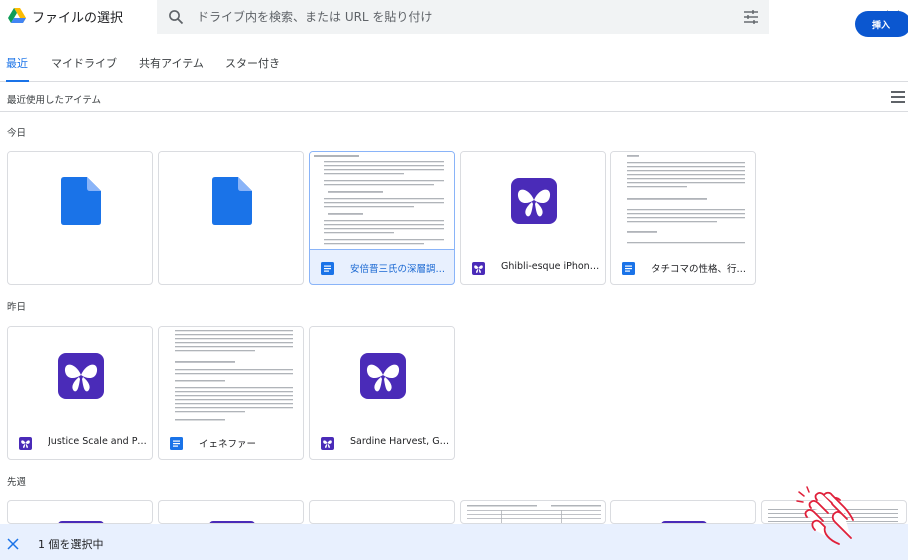 This screenshot has width=908, height=560. I want to click on picker-header: ファイルの選択, so click(454, 17).